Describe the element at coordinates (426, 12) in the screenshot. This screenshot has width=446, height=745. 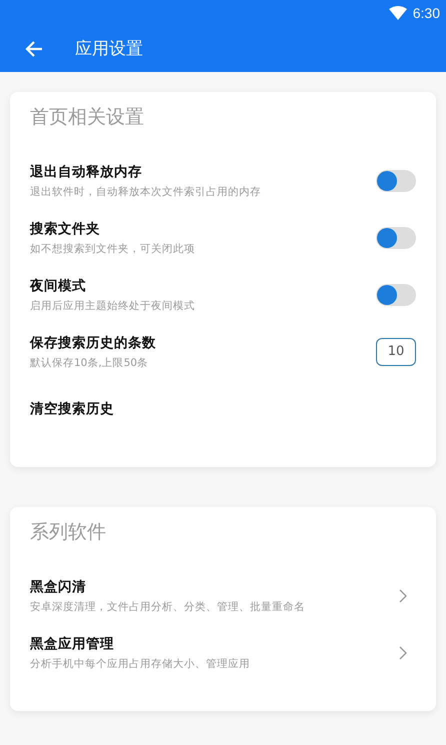
I see `status-time: 6:30` at that location.